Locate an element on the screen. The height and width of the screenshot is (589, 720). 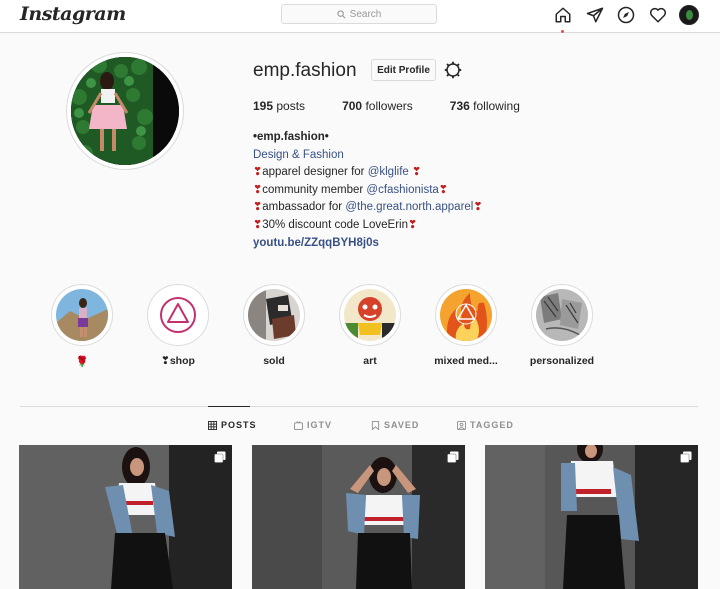
avatar is located at coordinates (689, 15).